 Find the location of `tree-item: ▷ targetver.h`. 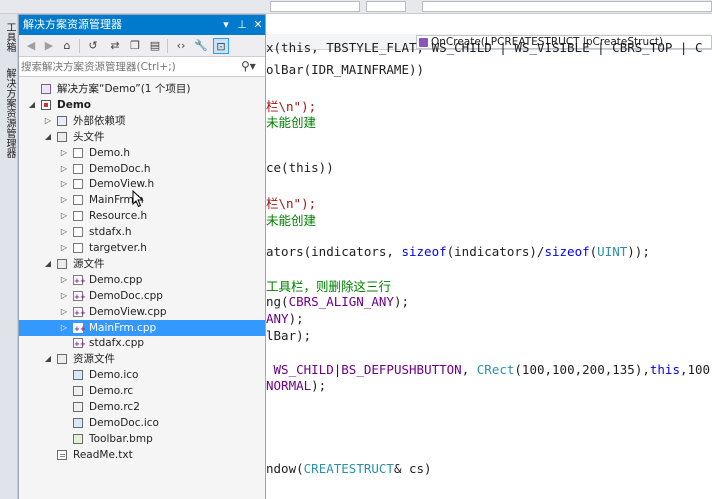

tree-item: ▷ targetver.h is located at coordinates (142, 248).